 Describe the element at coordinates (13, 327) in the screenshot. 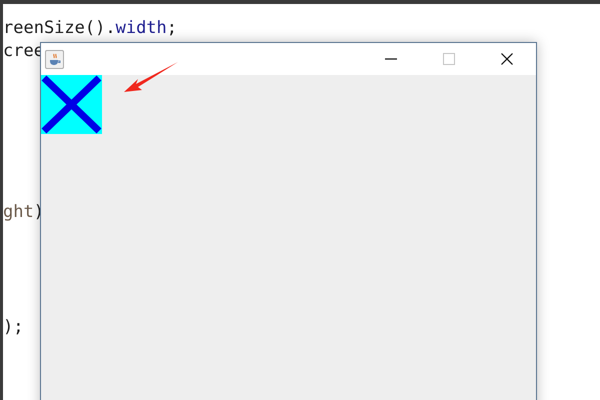

I see `code-line: );` at that location.